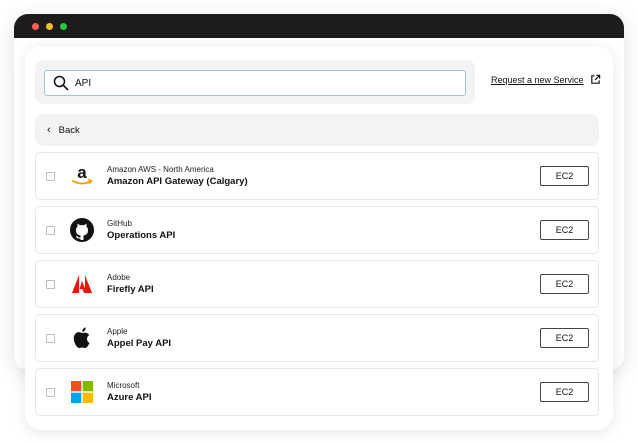 The image size is (638, 444). Describe the element at coordinates (139, 343) in the screenshot. I see `service-name: Appel Pay API` at that location.